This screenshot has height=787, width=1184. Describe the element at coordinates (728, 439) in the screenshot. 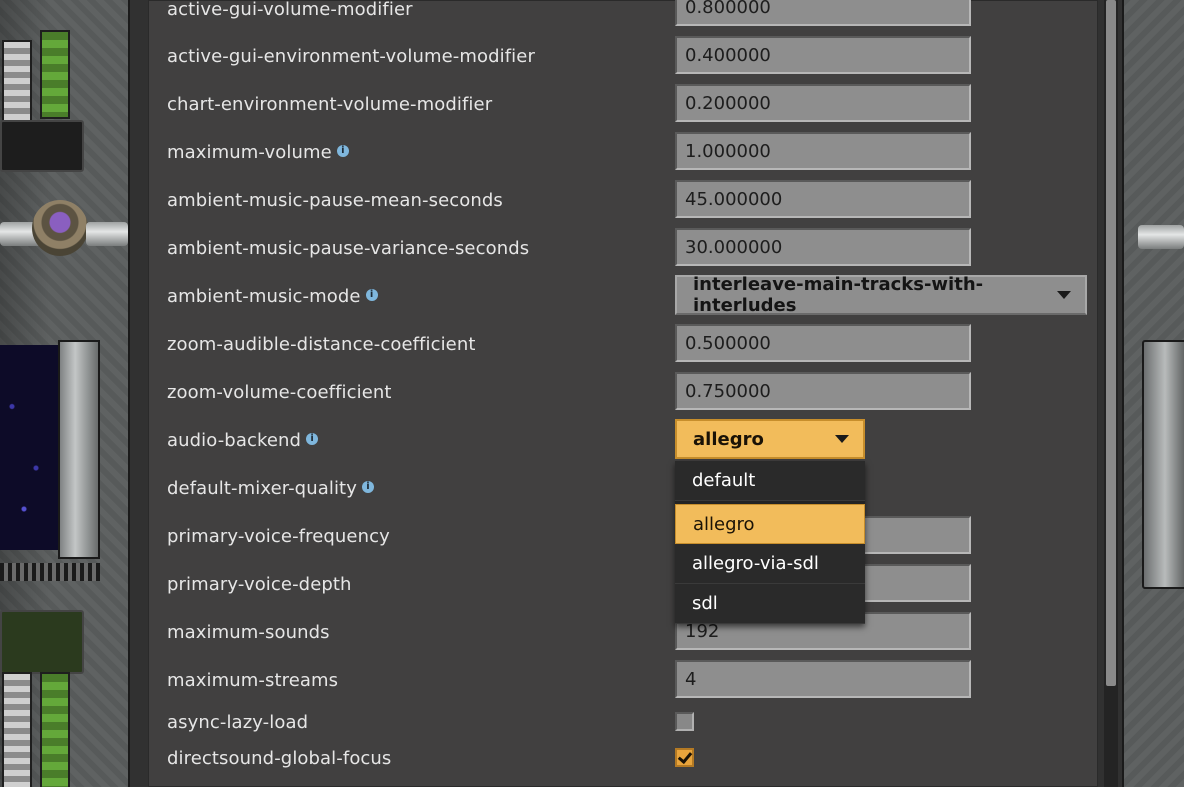

I see `dropdown-value: allegro` at that location.